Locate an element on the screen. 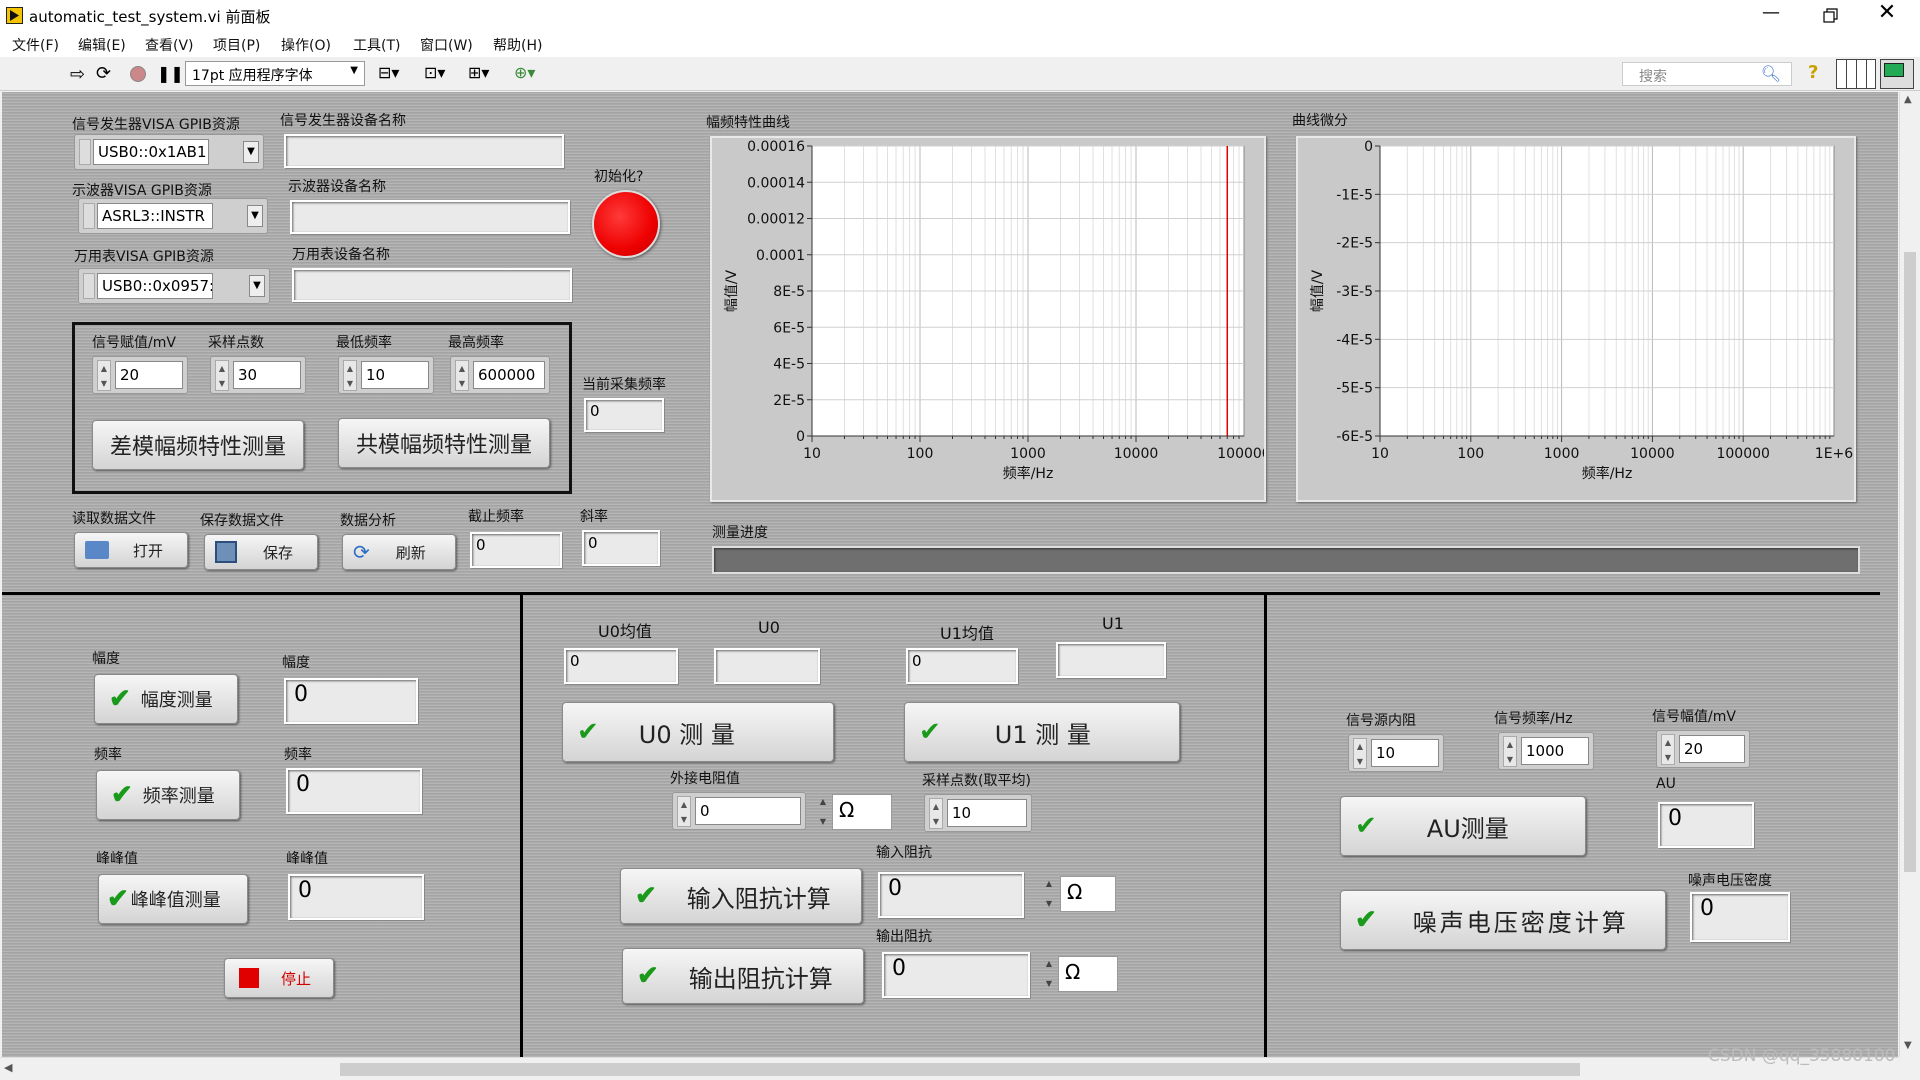  diff-mode-measure-button: 差模幅频特性测量 is located at coordinates (198, 445).